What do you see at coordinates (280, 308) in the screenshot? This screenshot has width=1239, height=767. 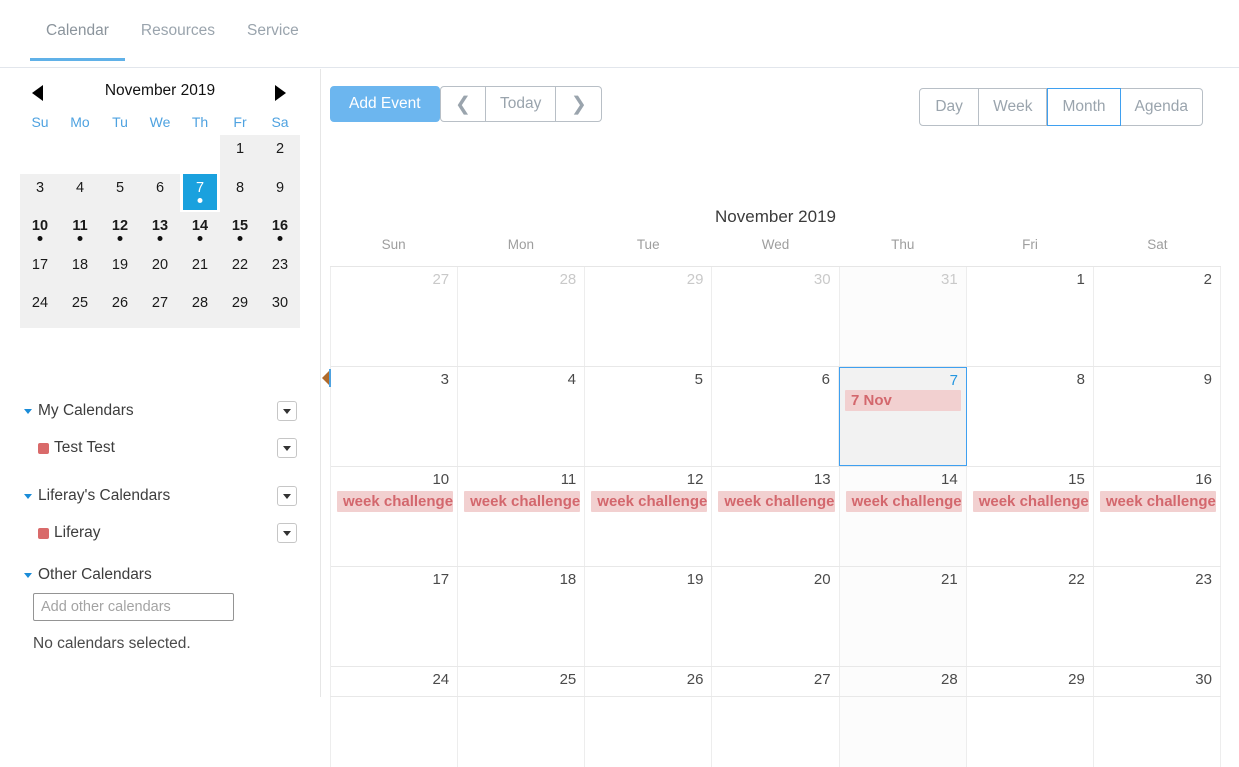 I see `mini-day-30: 30` at bounding box center [280, 308].